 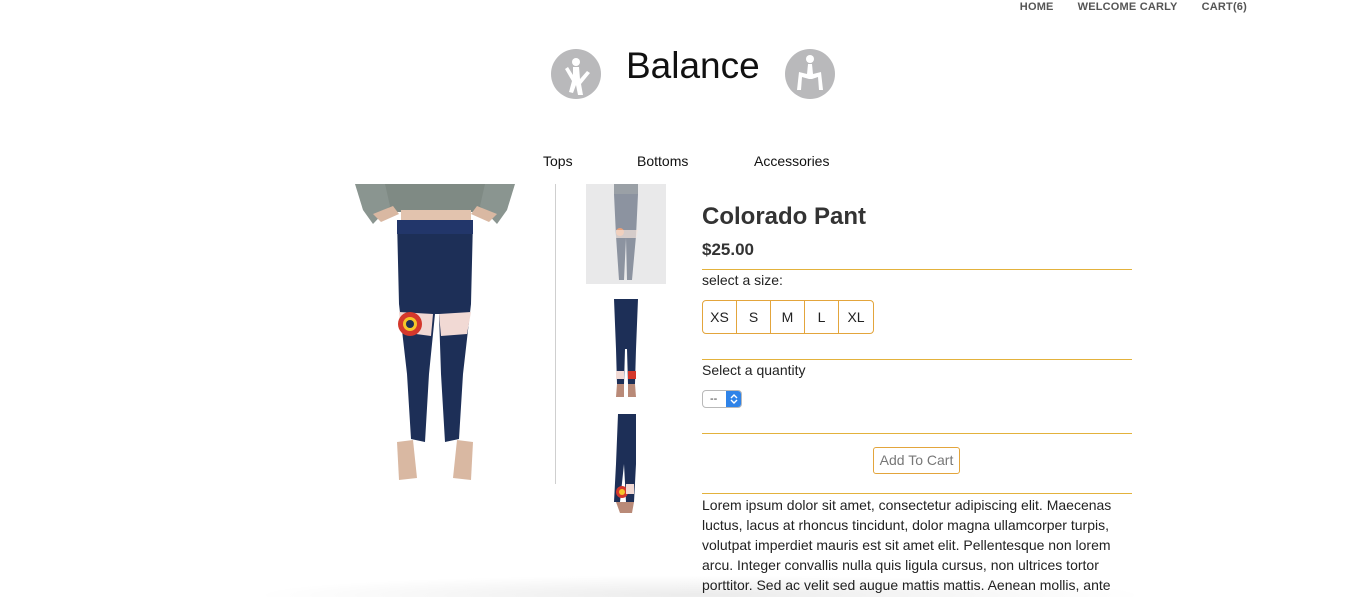 I want to click on thumbnail-front, so click(x=626, y=234).